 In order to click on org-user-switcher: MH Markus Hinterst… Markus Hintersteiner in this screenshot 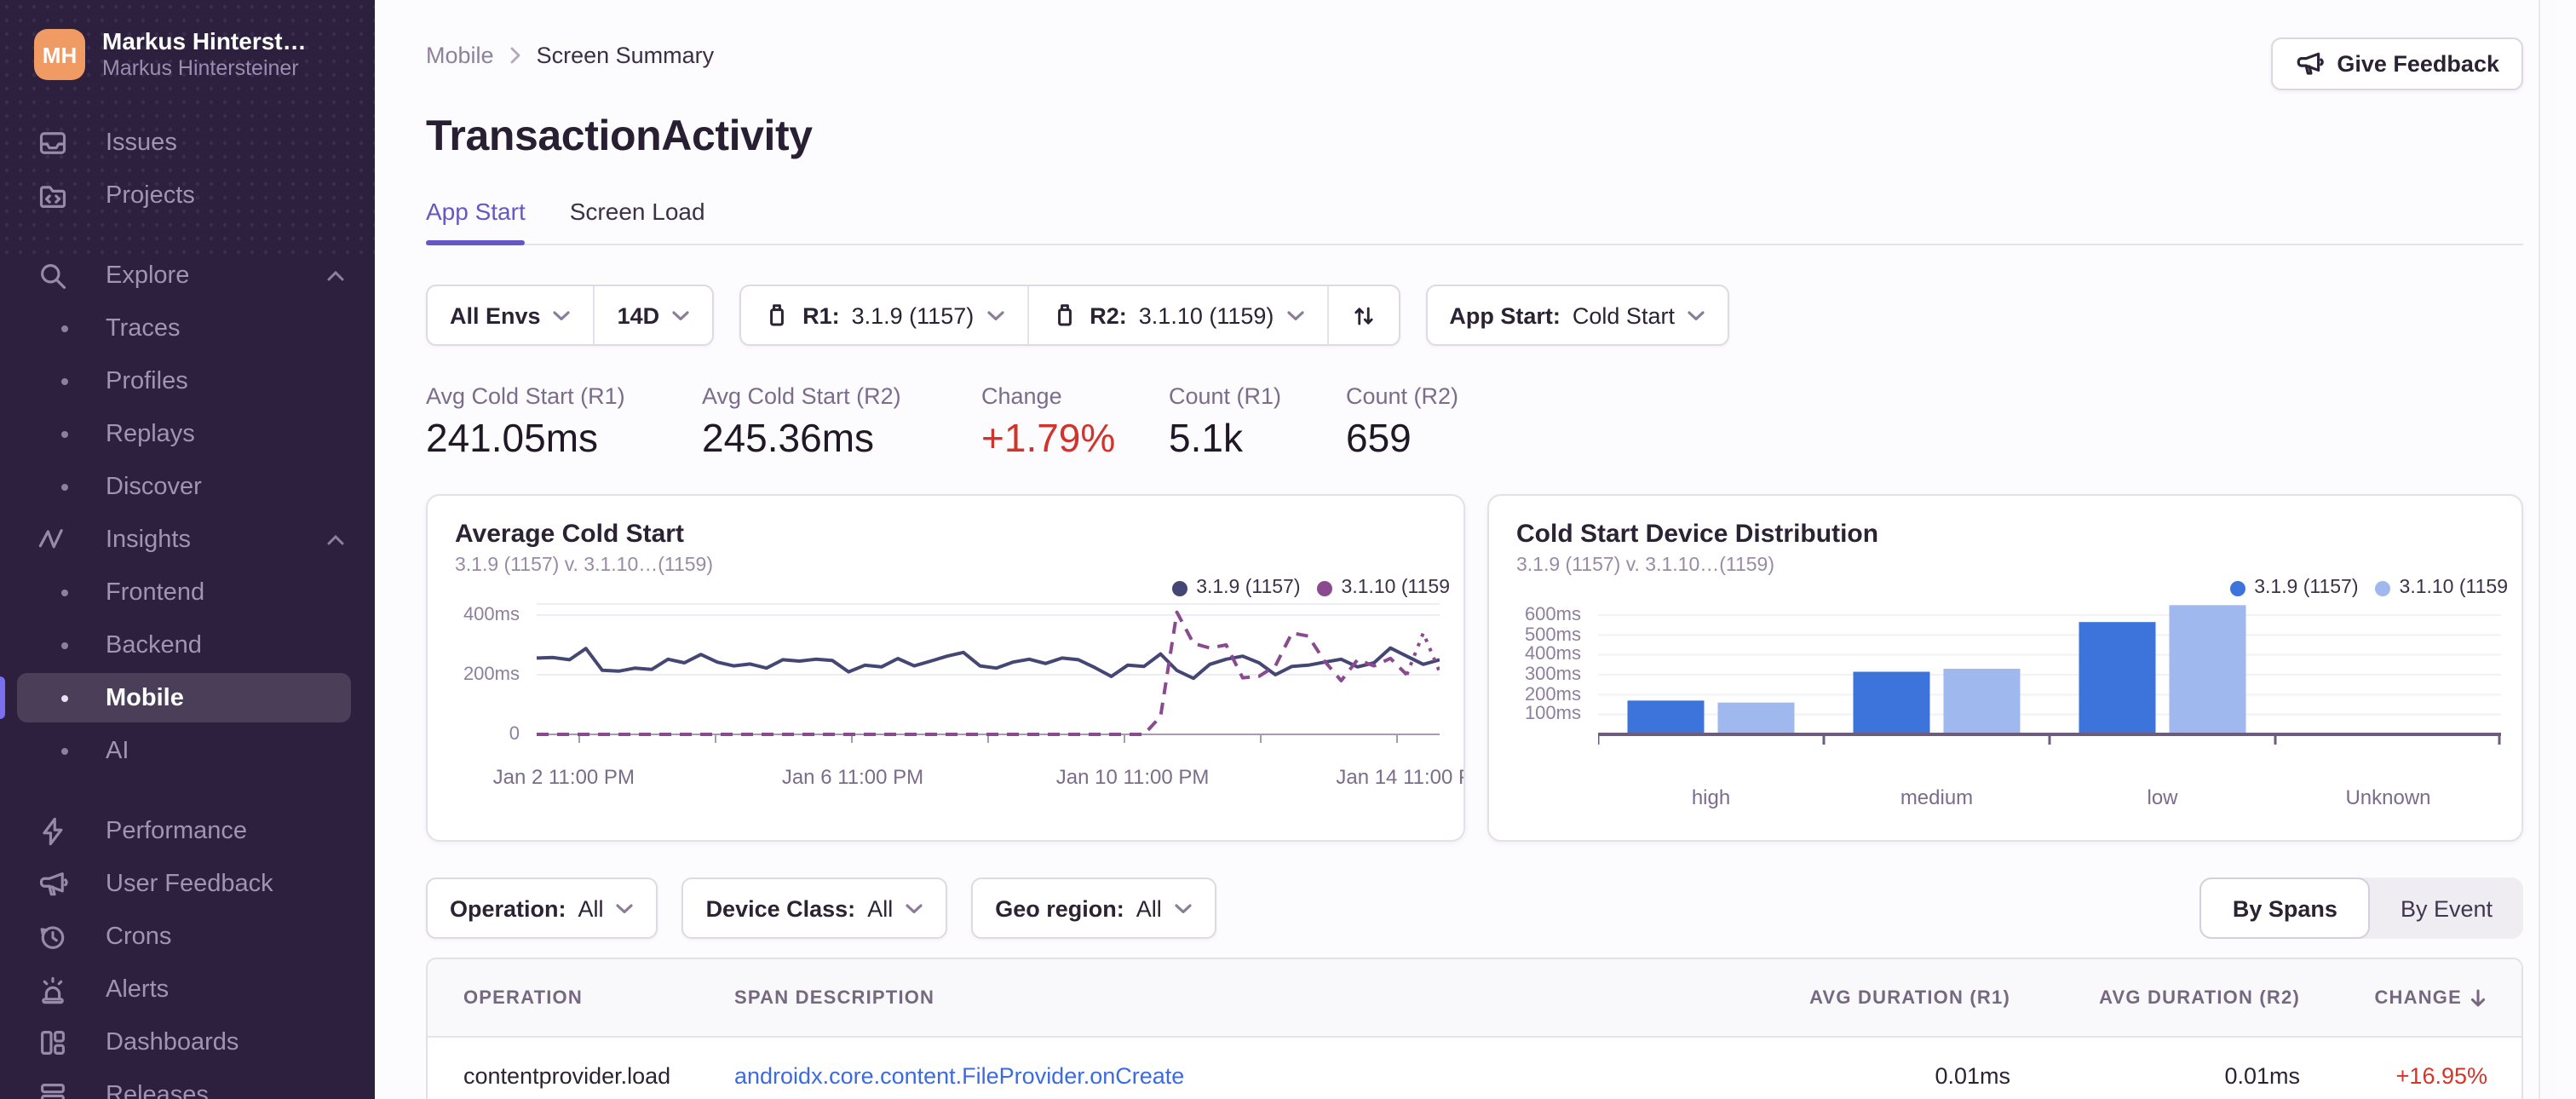, I will do `click(188, 51)`.